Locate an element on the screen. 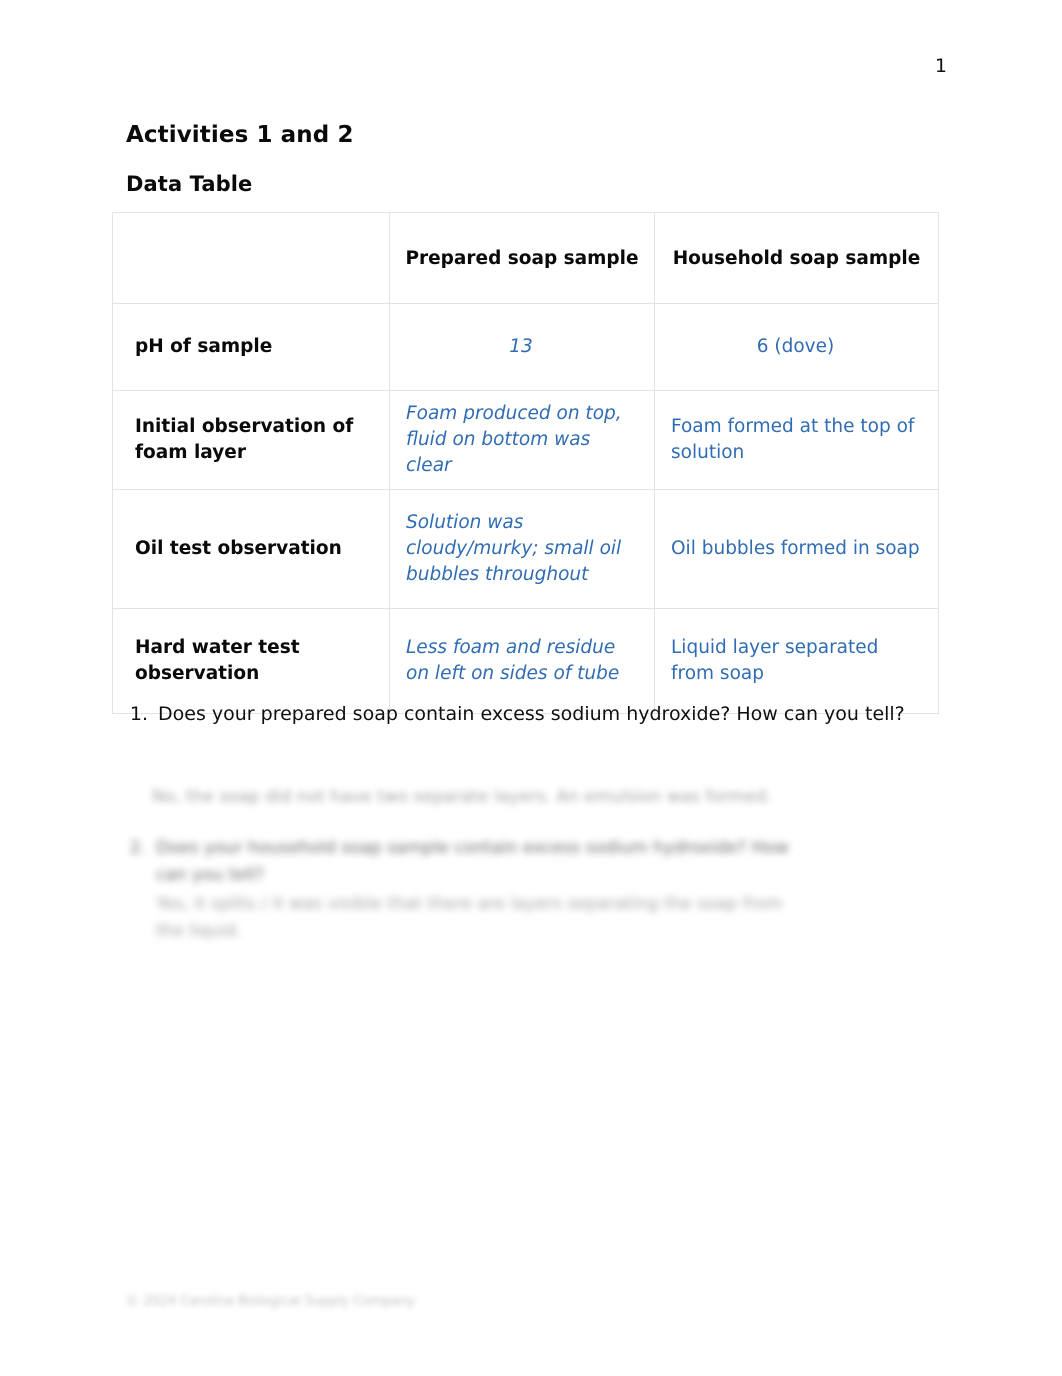 The width and height of the screenshot is (1062, 1376). cell-household-hard-water: Liquid layer separated from soap is located at coordinates (796, 661).